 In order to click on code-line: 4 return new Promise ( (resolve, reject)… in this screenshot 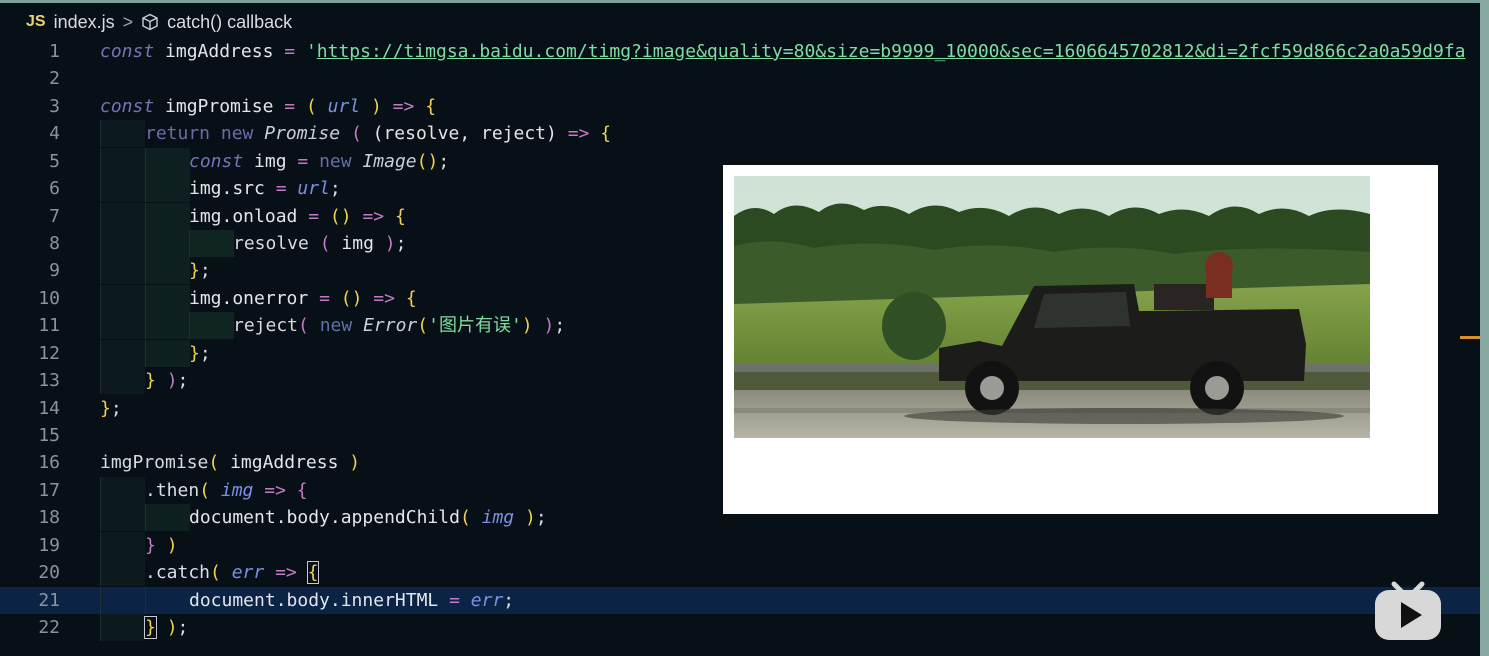, I will do `click(740, 133)`.